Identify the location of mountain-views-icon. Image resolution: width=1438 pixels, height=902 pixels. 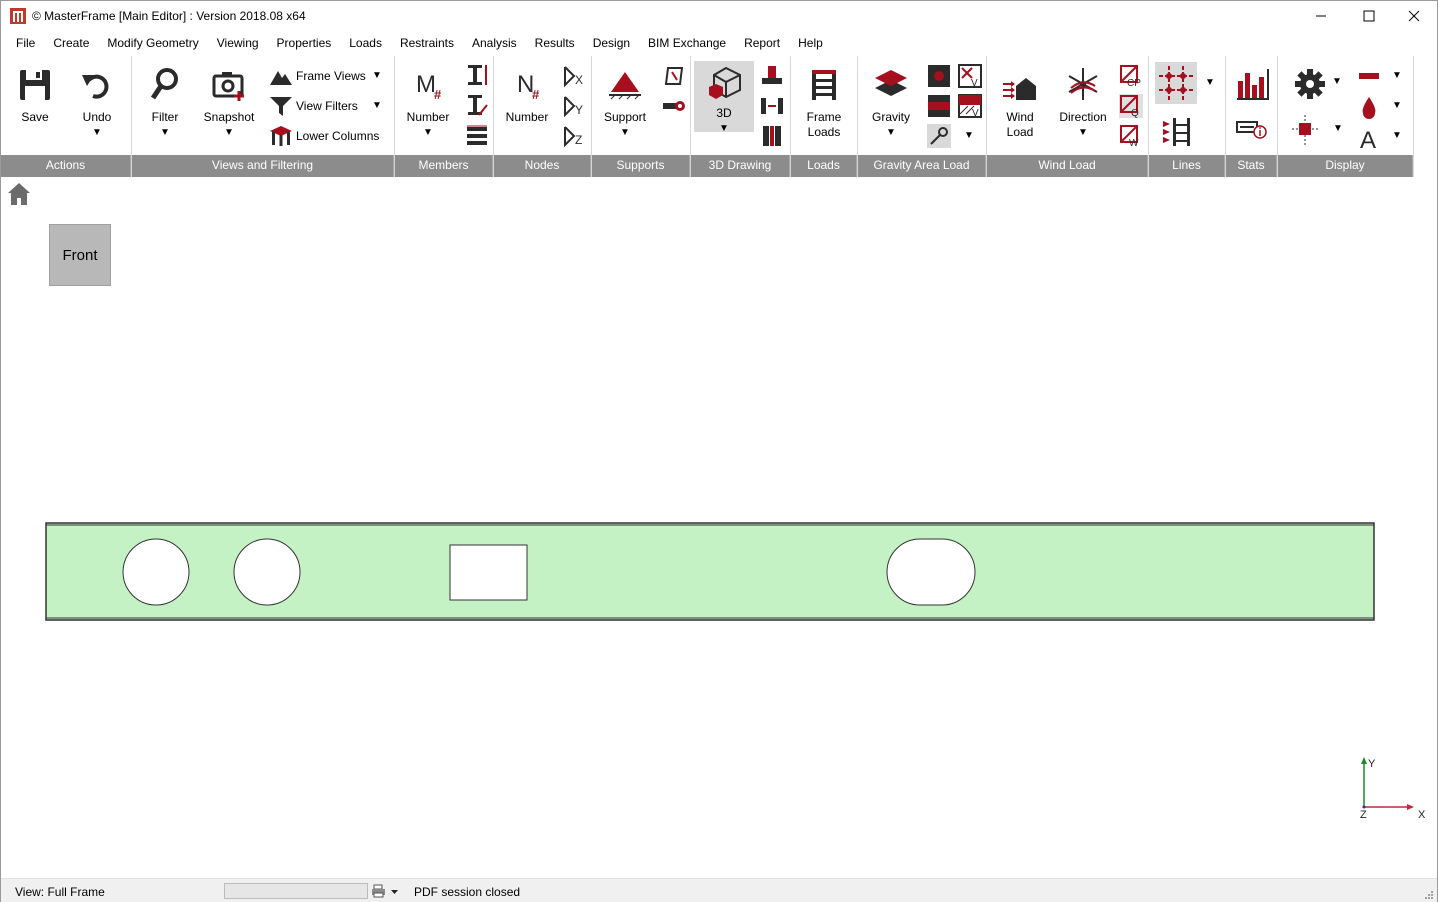
(281, 78).